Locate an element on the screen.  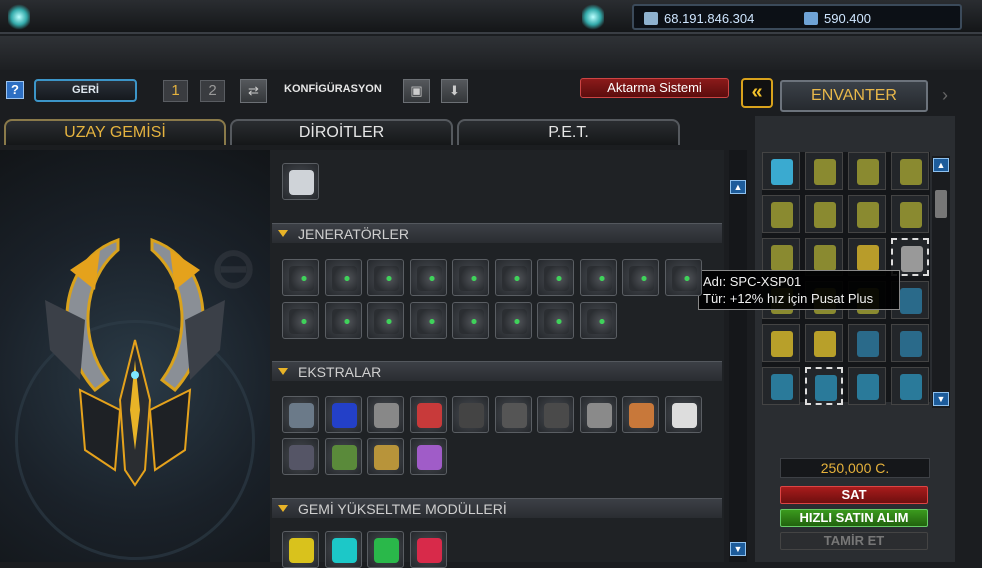
inventory-scrollbar: ▲ ▼ is located at coordinates (941, 282).